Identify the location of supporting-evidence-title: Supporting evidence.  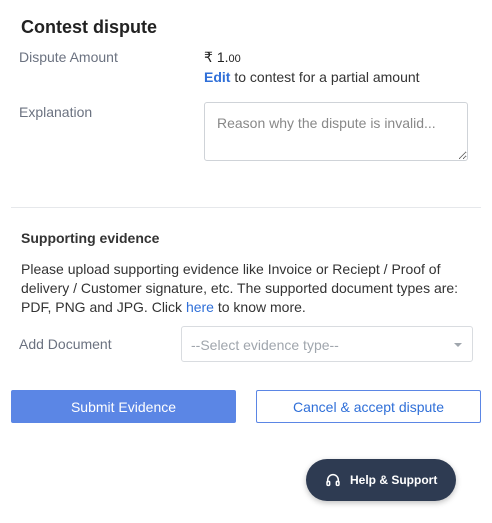
(90, 238).